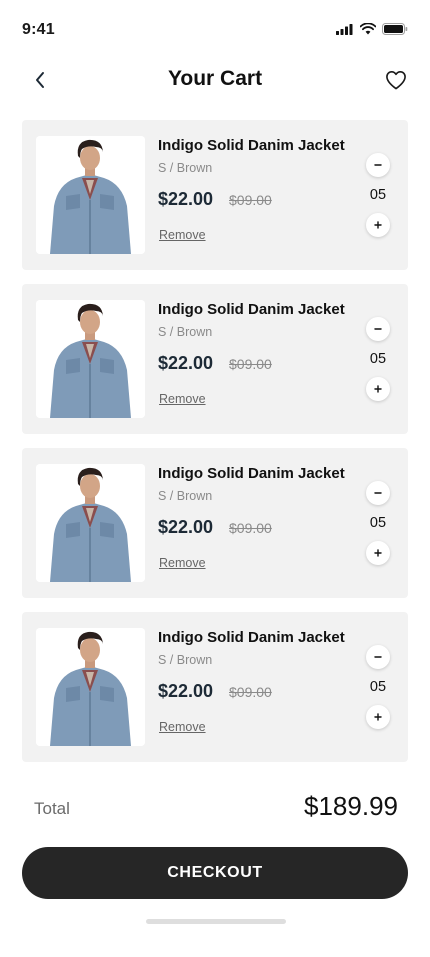 The width and height of the screenshot is (430, 957). Describe the element at coordinates (215, 873) in the screenshot. I see `checkout-button: CHECKOUT` at that location.